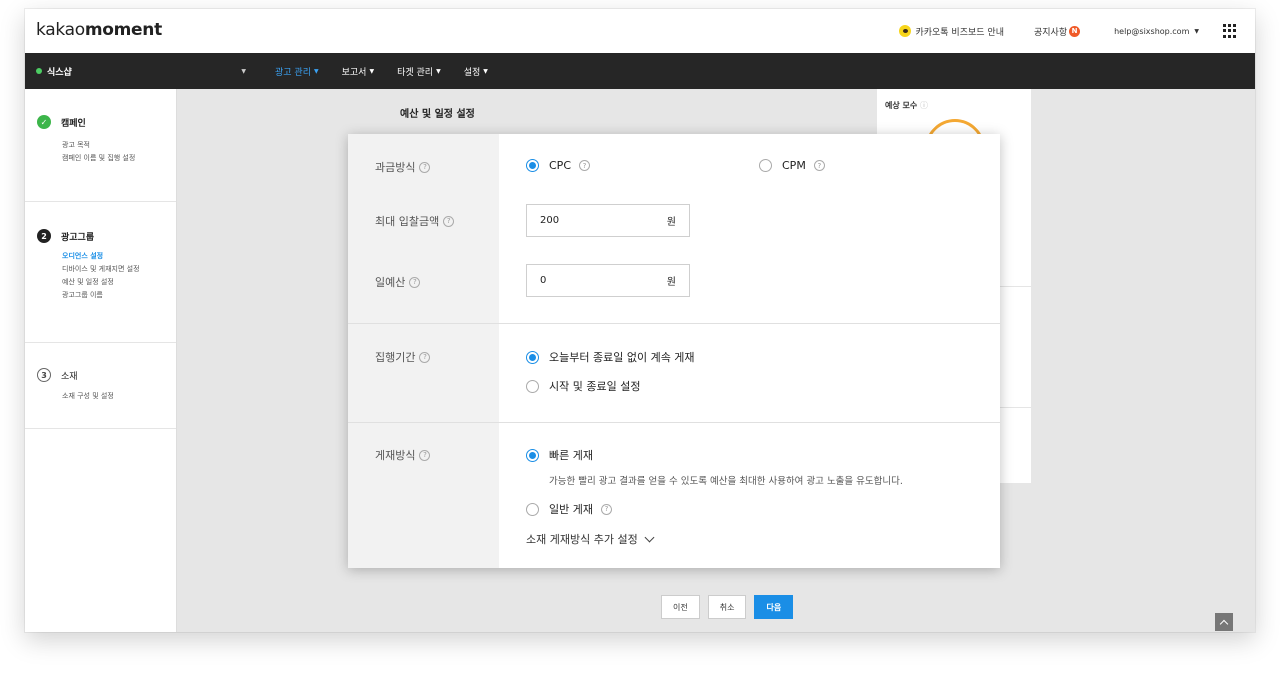 This screenshot has height=676, width=1280. Describe the element at coordinates (98, 158) in the screenshot. I see `step-item-campaign-name: 캠페인 이름 및 집행 설정` at that location.